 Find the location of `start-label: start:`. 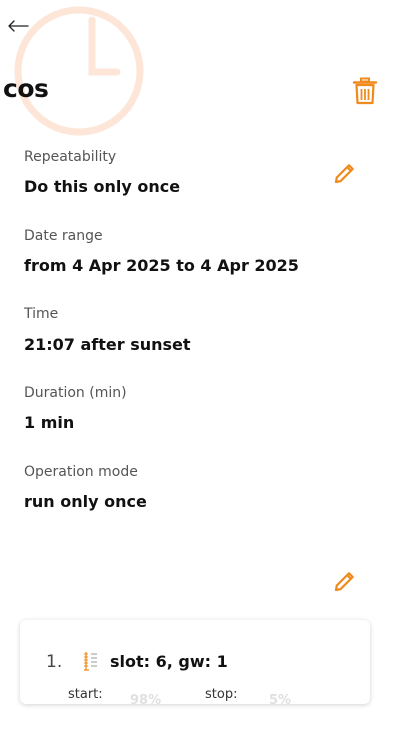

start-label: start: is located at coordinates (85, 694).